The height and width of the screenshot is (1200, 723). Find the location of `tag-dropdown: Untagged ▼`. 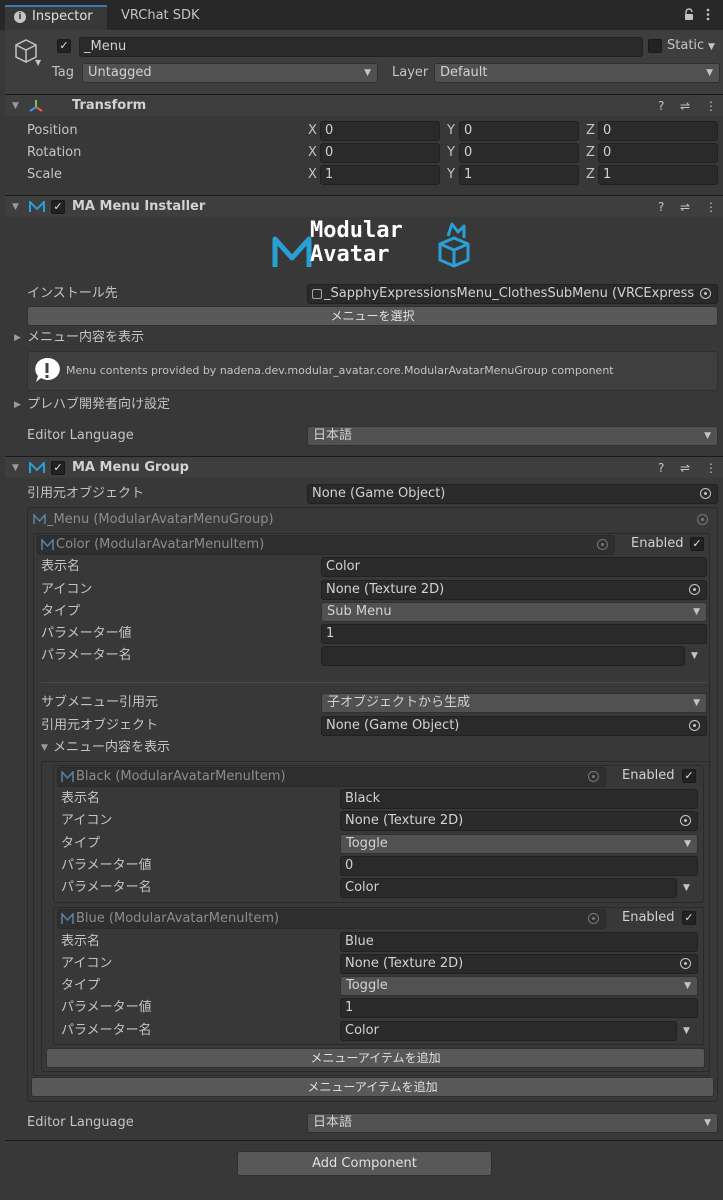

tag-dropdown: Untagged ▼ is located at coordinates (230, 73).